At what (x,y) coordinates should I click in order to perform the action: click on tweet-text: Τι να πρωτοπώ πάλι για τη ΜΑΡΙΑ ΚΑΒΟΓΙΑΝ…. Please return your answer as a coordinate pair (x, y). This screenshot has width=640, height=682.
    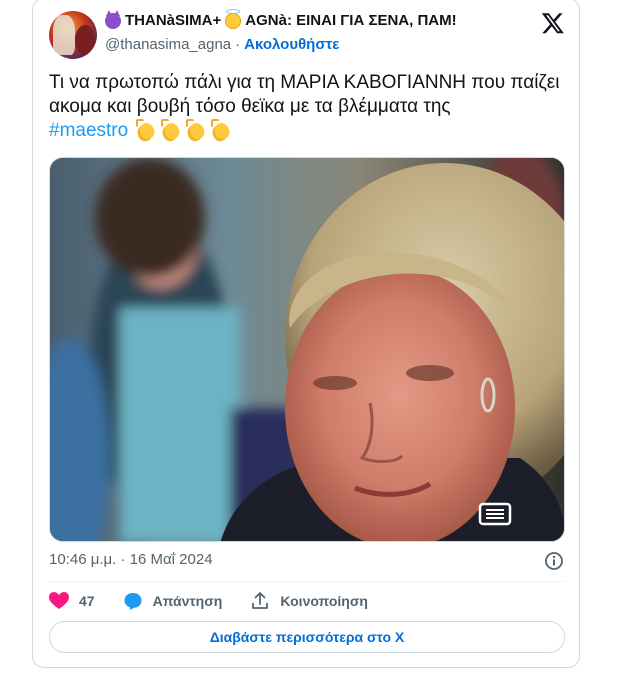
    Looking at the image, I should click on (307, 107).